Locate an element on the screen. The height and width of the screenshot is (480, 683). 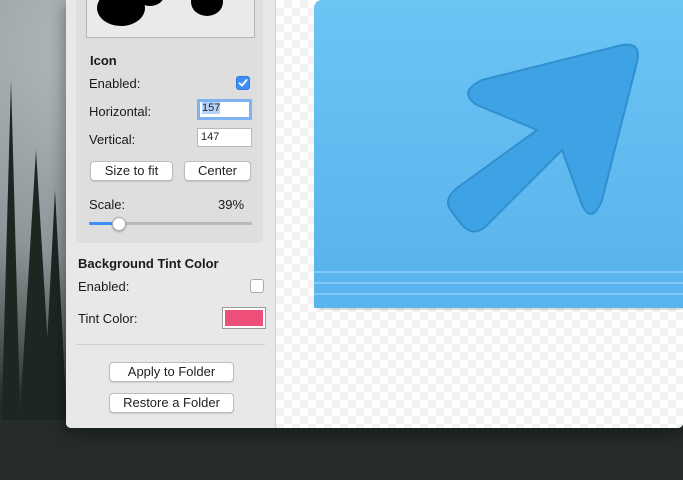
apply-to-folder-button: Apply to Folder is located at coordinates (171, 372).